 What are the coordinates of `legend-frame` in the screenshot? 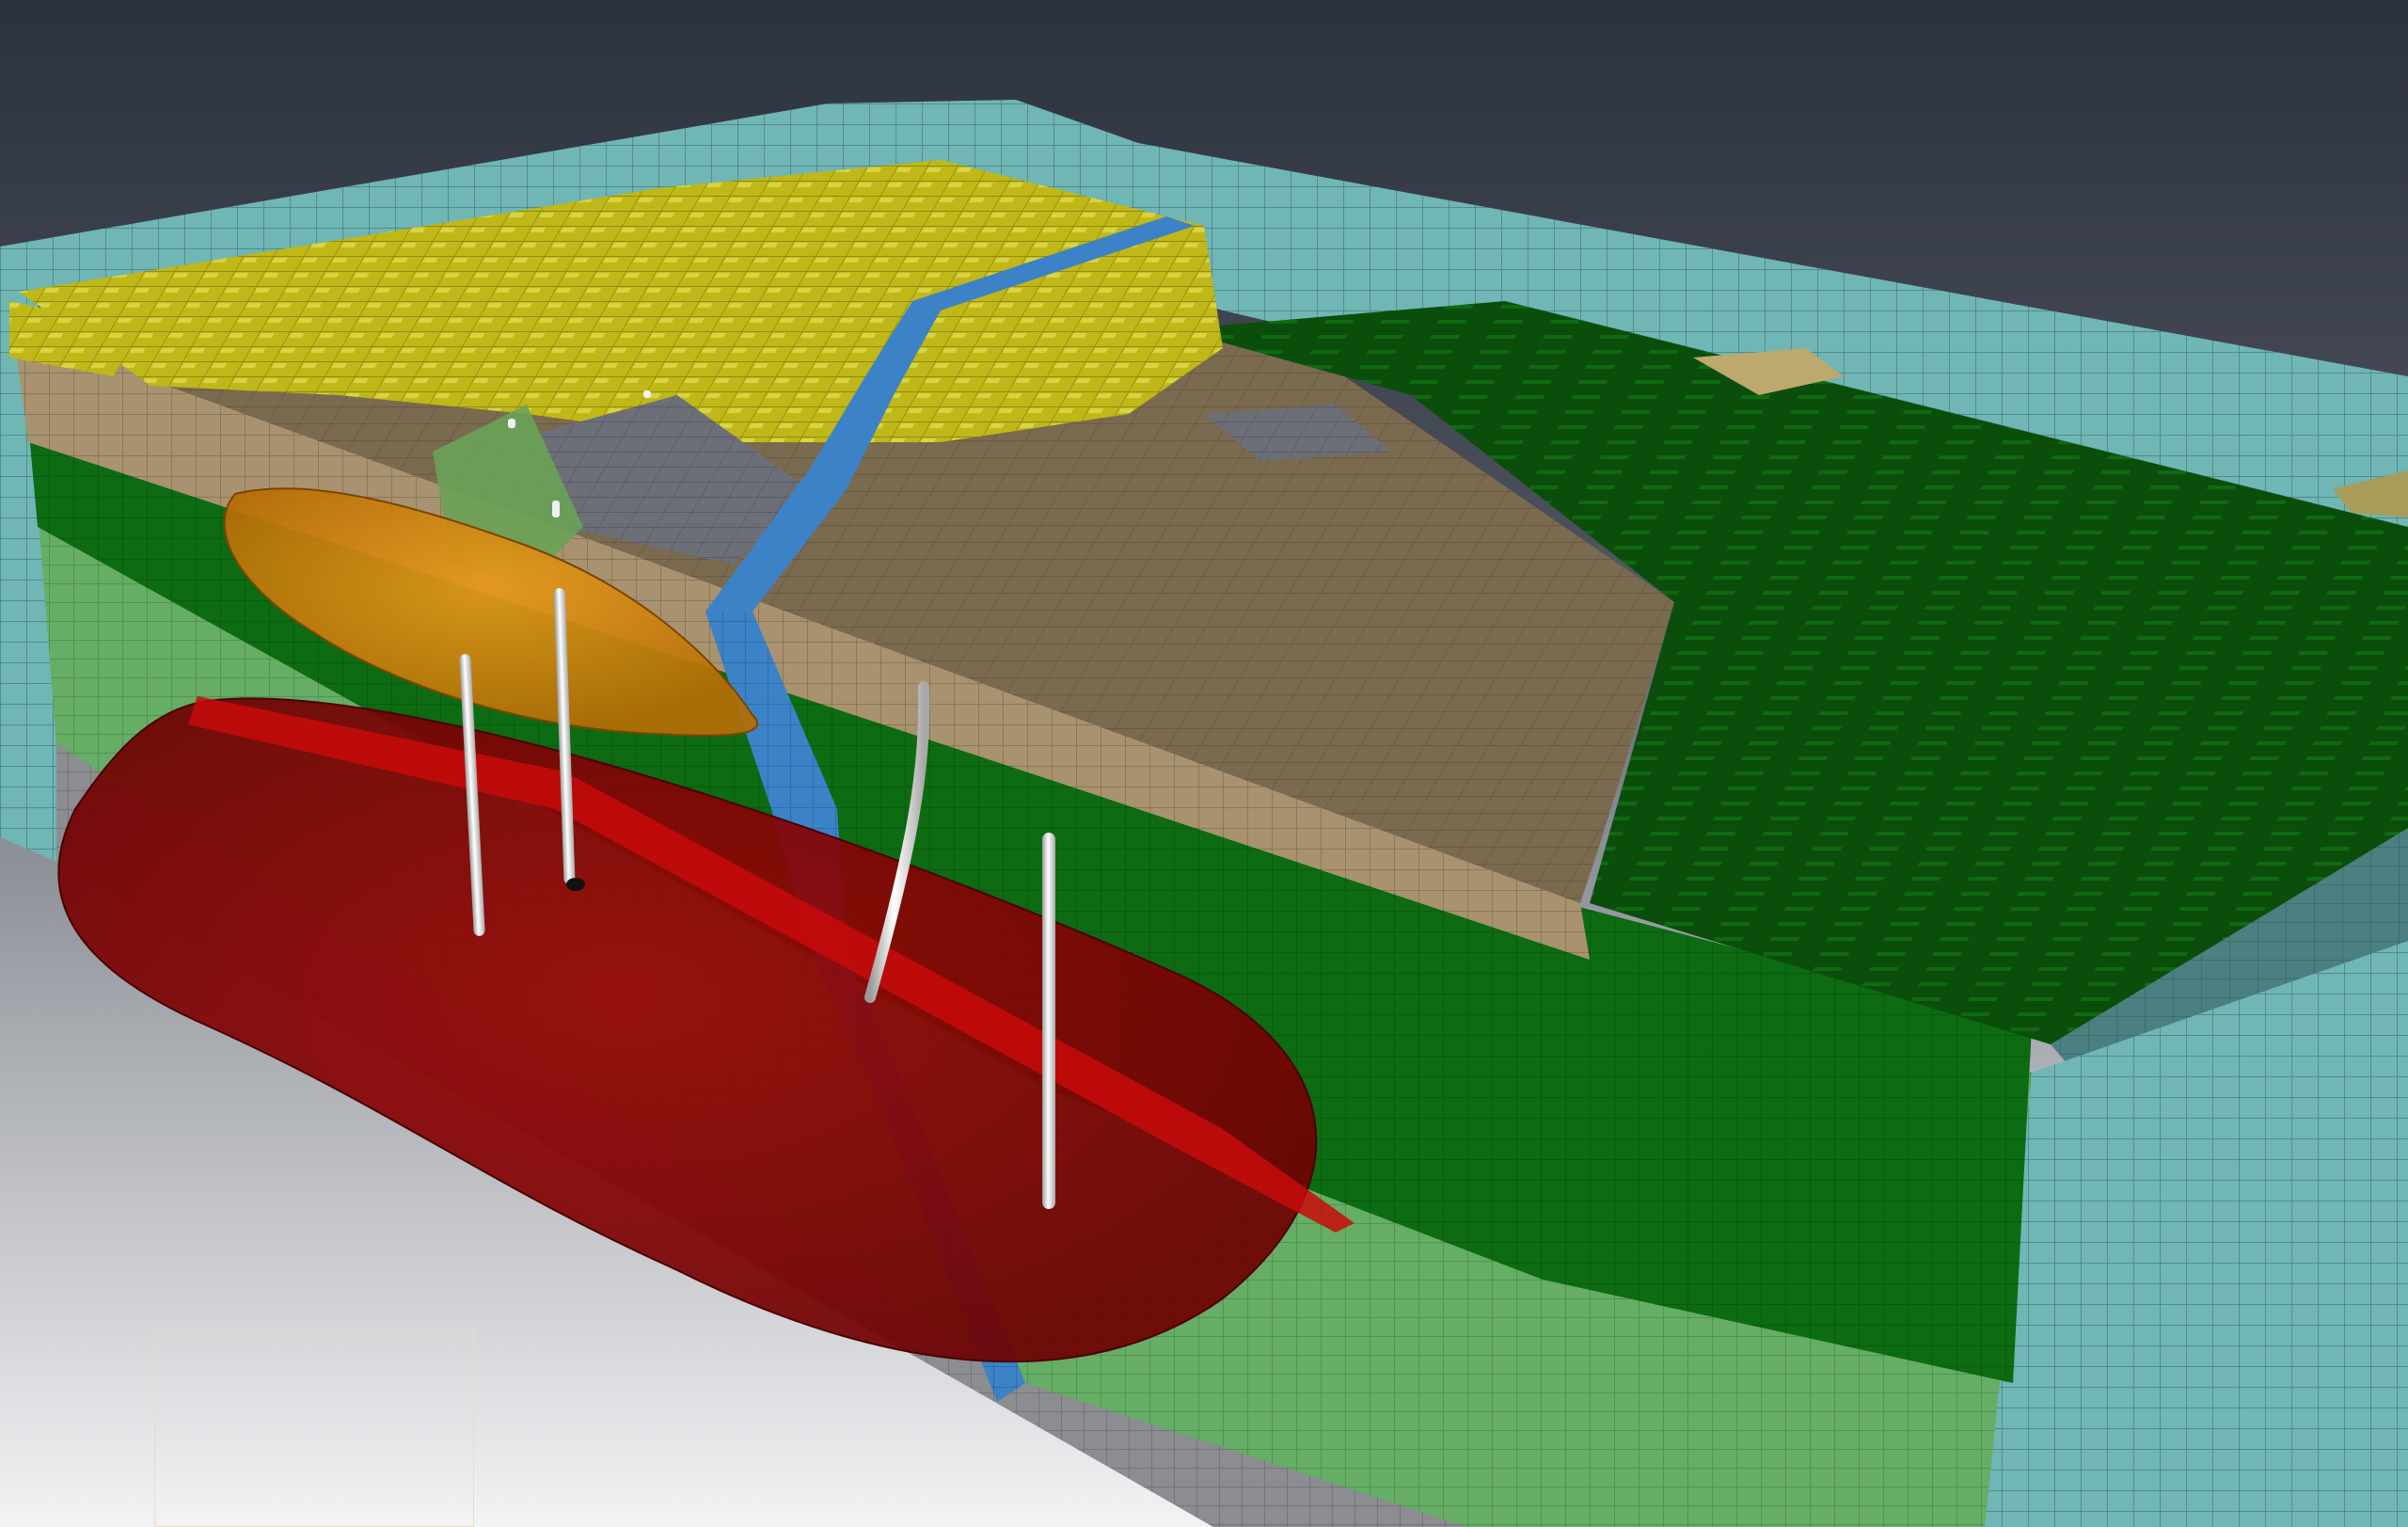 It's located at (314, 1428).